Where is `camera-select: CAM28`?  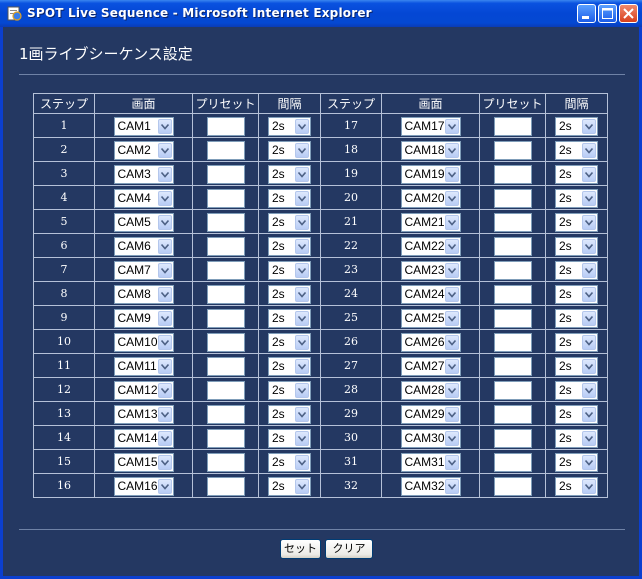 camera-select: CAM28 is located at coordinates (430, 390).